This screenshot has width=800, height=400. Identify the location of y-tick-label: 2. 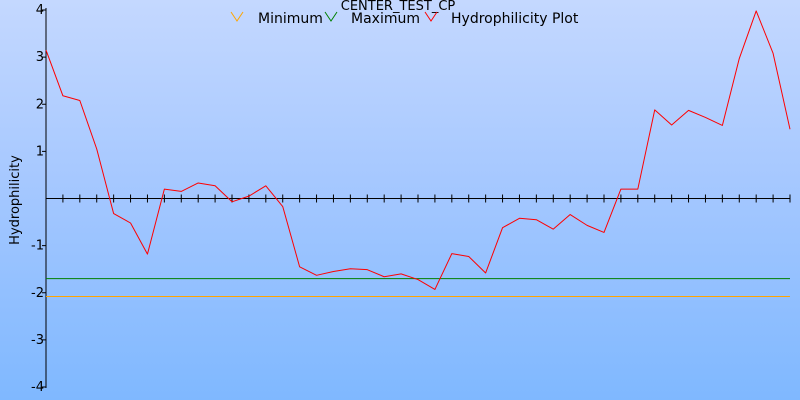
(40, 104).